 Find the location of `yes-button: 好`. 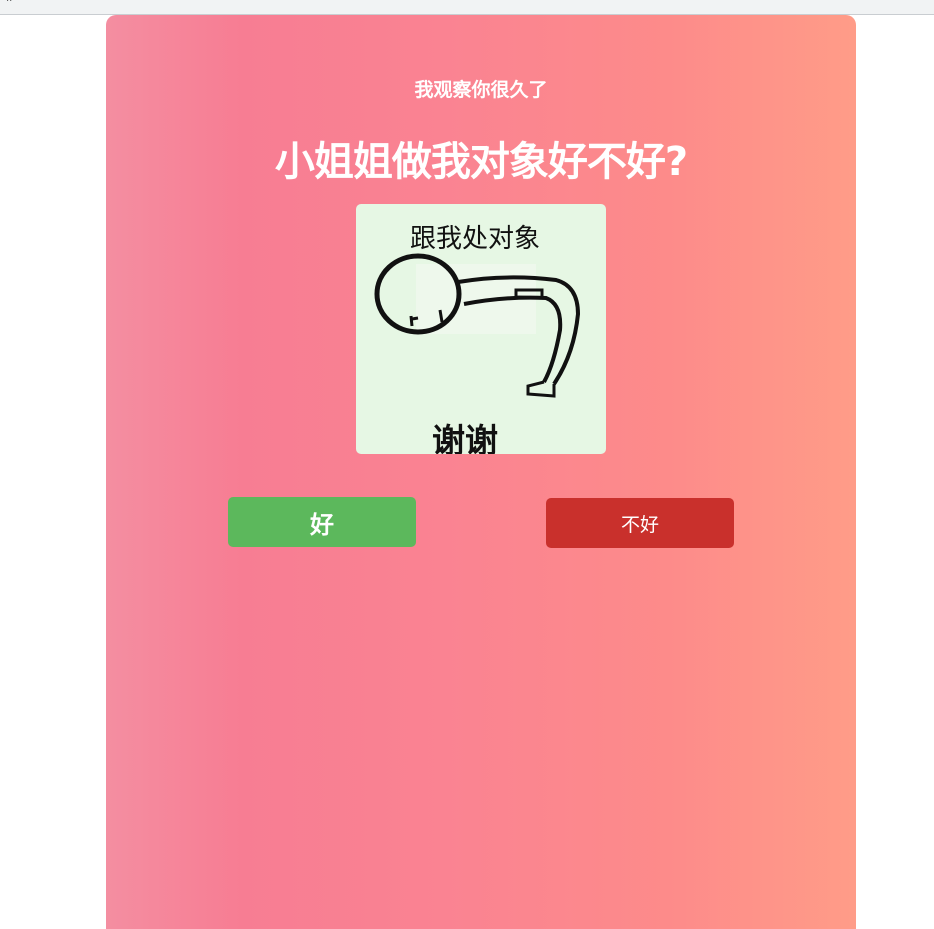

yes-button: 好 is located at coordinates (322, 522).